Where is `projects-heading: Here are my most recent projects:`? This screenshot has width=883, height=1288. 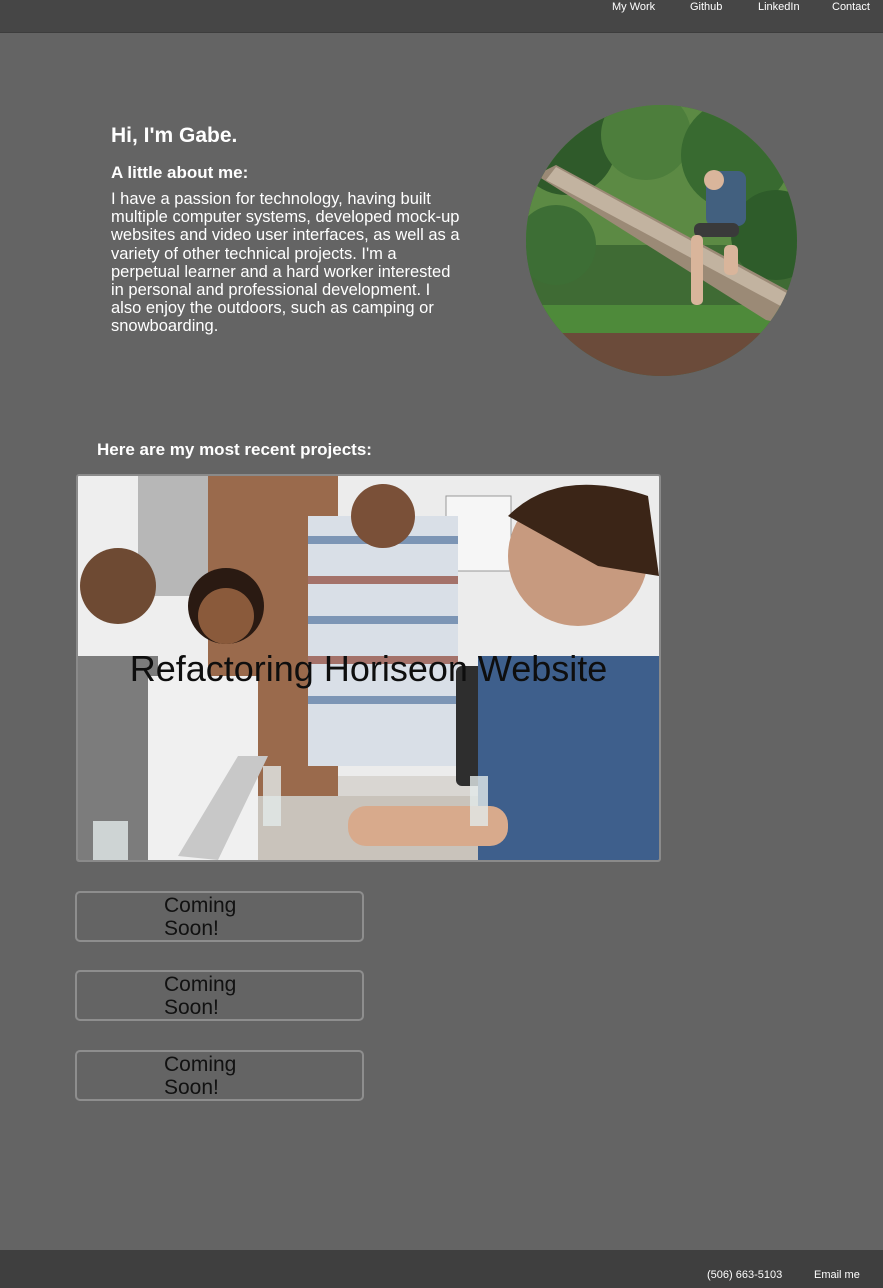 projects-heading: Here are my most recent projects: is located at coordinates (234, 449).